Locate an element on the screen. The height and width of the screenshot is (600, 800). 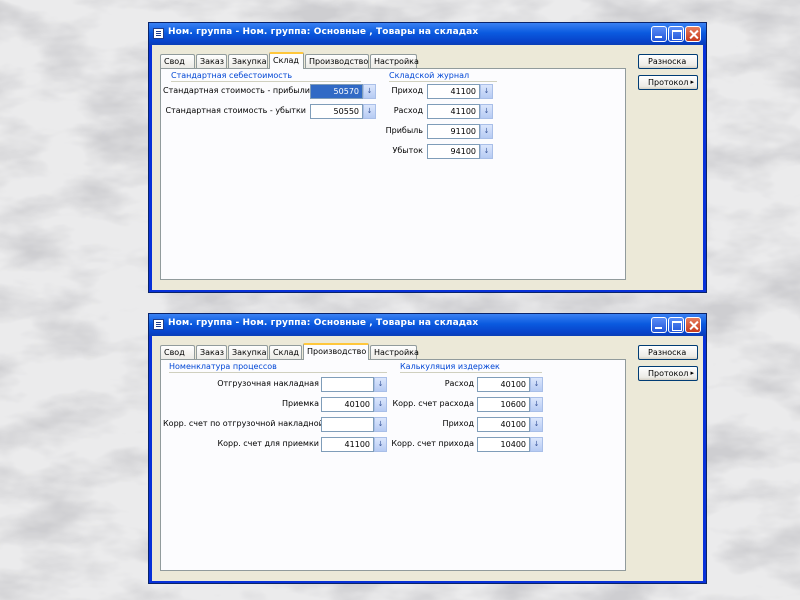
field-label: Корр. счет по отгрузочной накладной is located at coordinates (243, 423).